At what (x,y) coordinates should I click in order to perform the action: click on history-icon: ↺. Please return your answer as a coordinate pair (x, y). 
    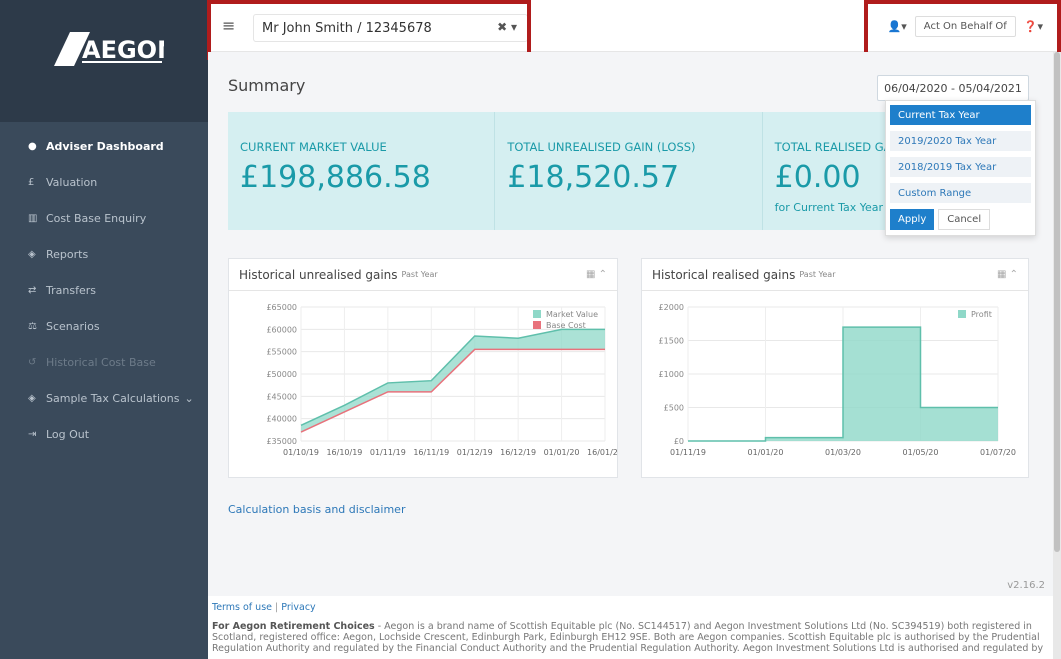
    Looking at the image, I should click on (32, 362).